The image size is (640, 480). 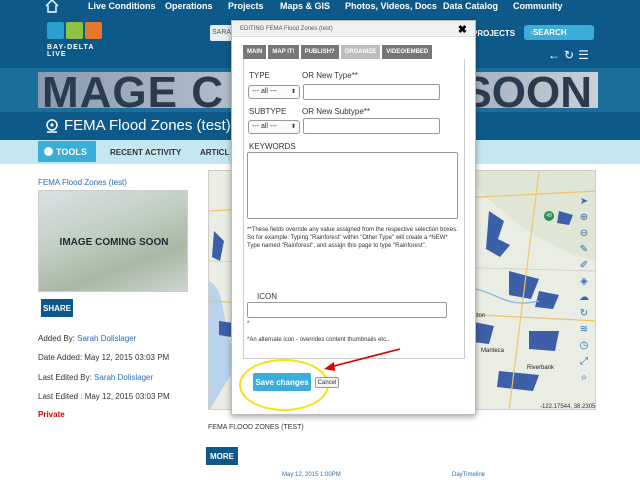 What do you see at coordinates (246, 6) in the screenshot?
I see `nav-projects: Projects` at bounding box center [246, 6].